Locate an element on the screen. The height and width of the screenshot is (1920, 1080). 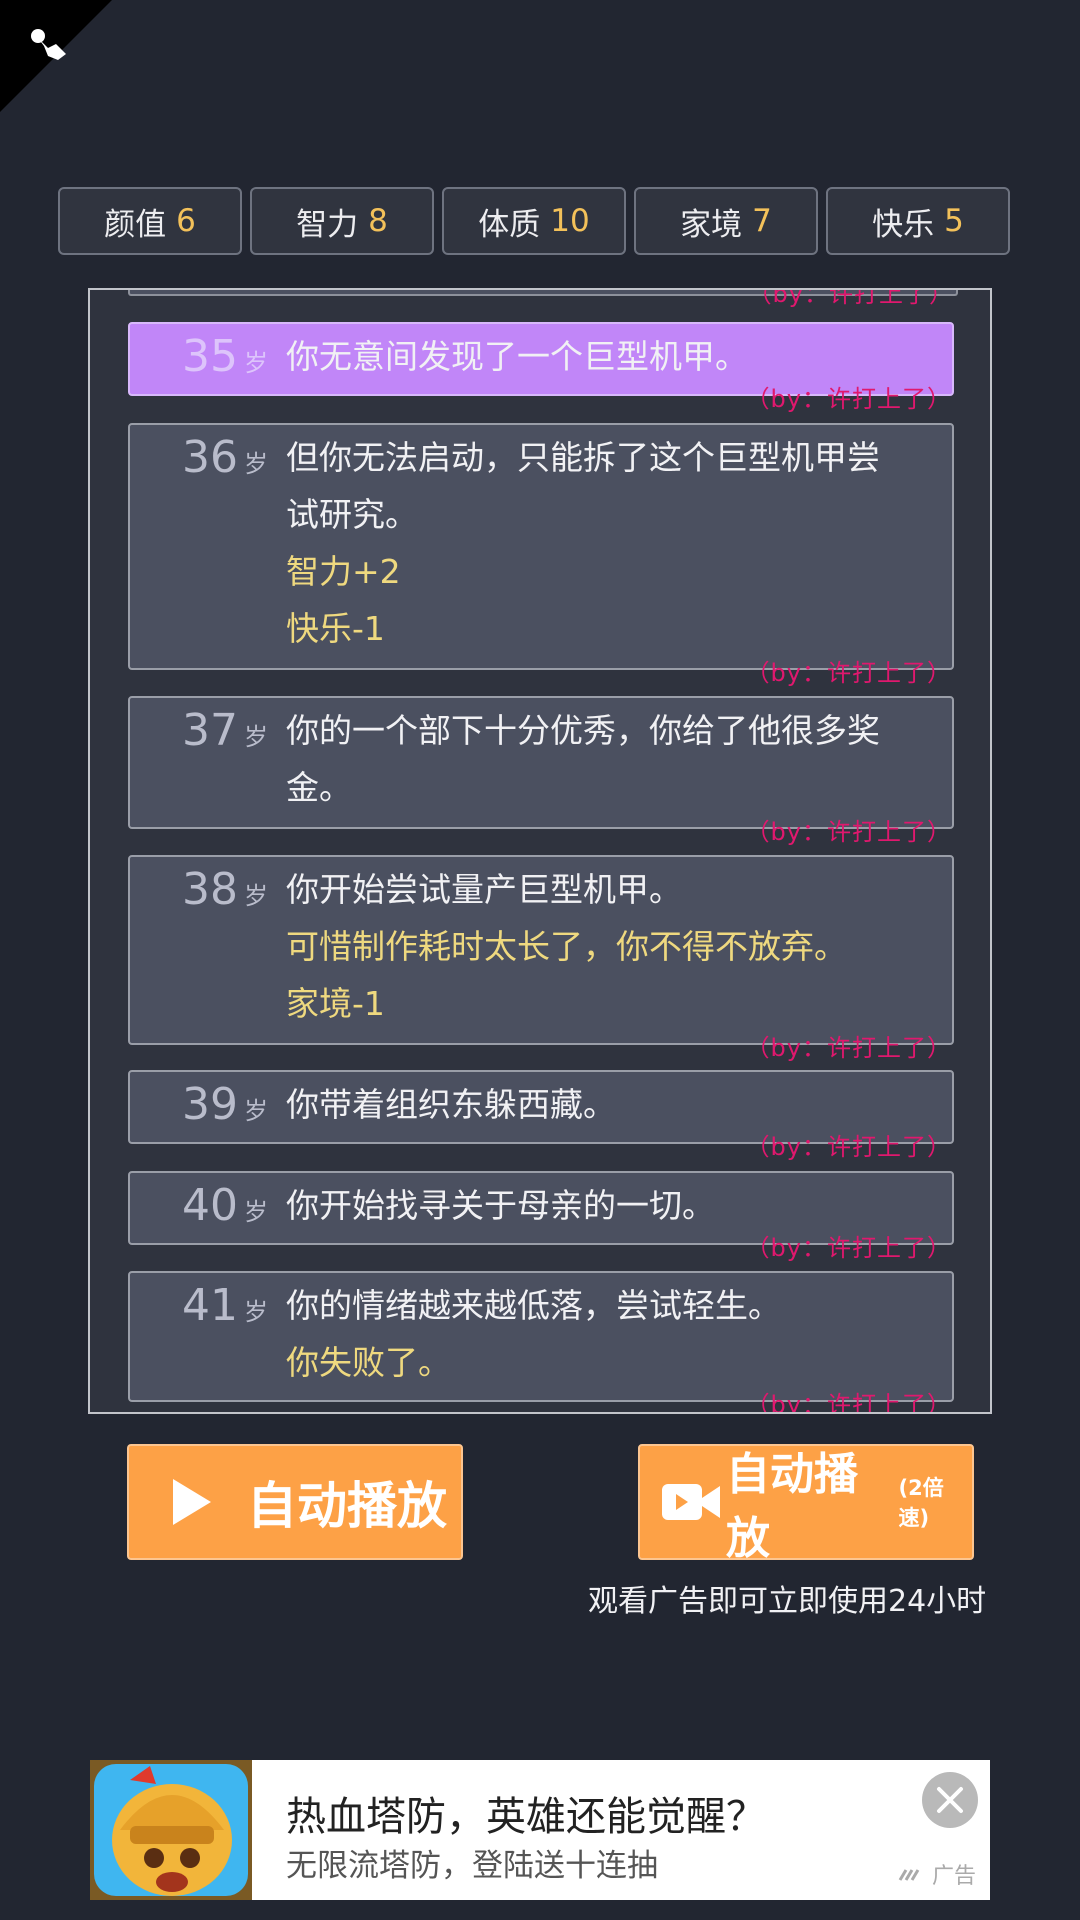
entry-age: 40 岁 is located at coordinates (225, 1205).